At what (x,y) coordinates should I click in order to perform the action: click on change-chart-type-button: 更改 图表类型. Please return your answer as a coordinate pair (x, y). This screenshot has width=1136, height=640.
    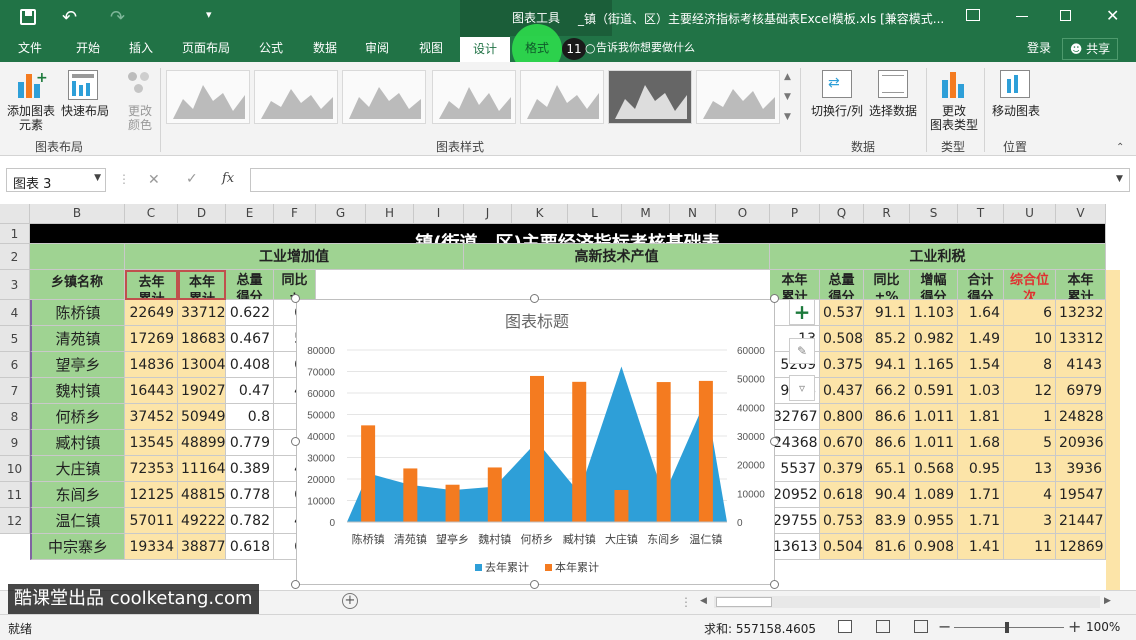
    Looking at the image, I should click on (954, 118).